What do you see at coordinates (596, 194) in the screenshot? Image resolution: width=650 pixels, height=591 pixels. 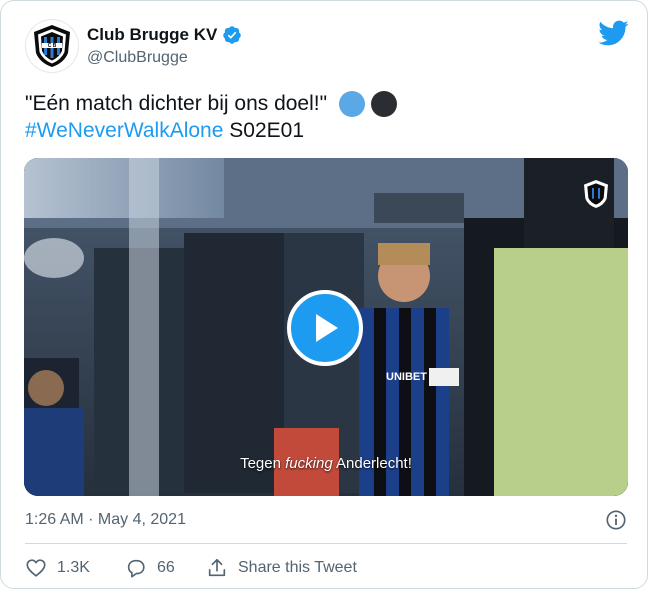 I see `club-crest-watermark-icon` at bounding box center [596, 194].